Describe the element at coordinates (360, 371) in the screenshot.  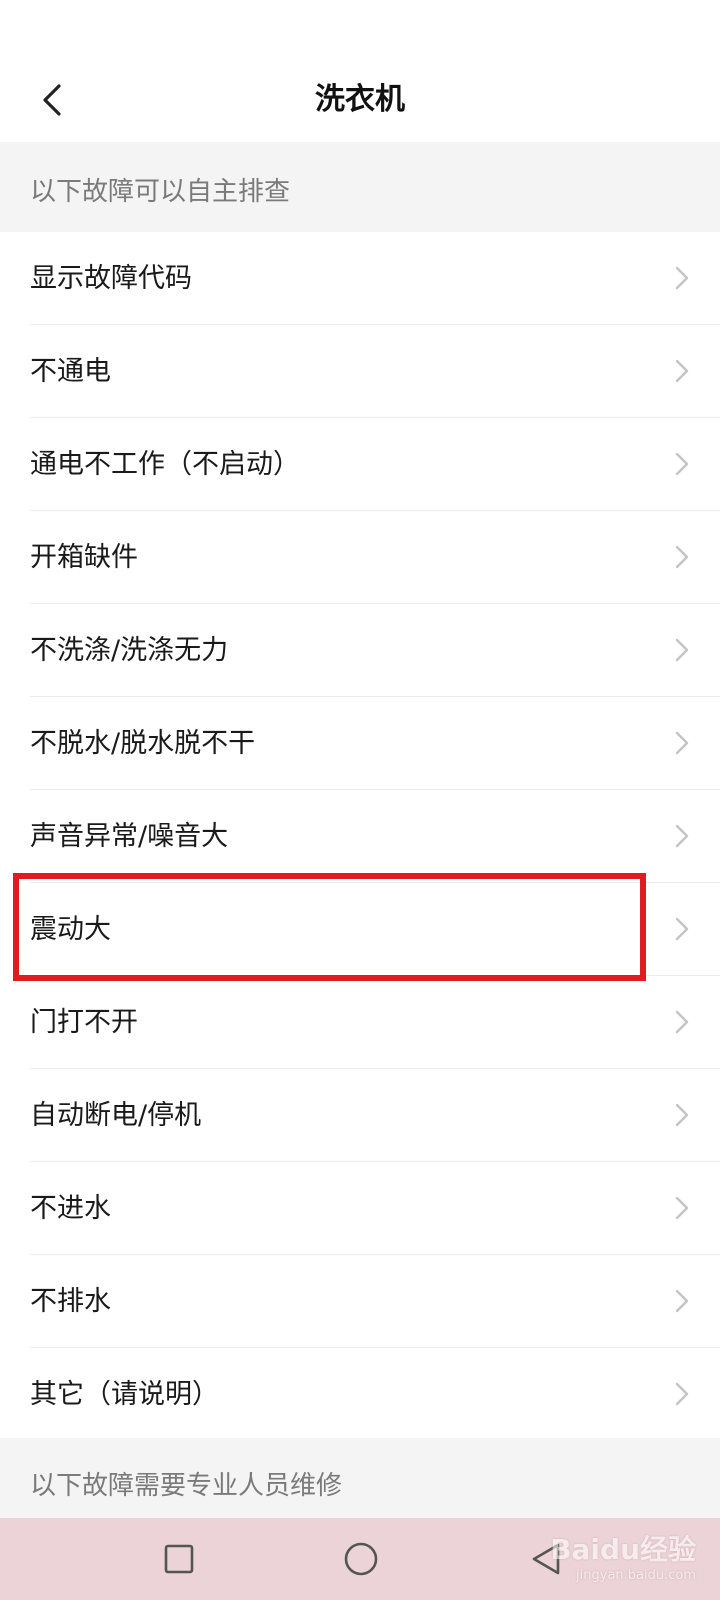
I see `list-item: 不通电` at that location.